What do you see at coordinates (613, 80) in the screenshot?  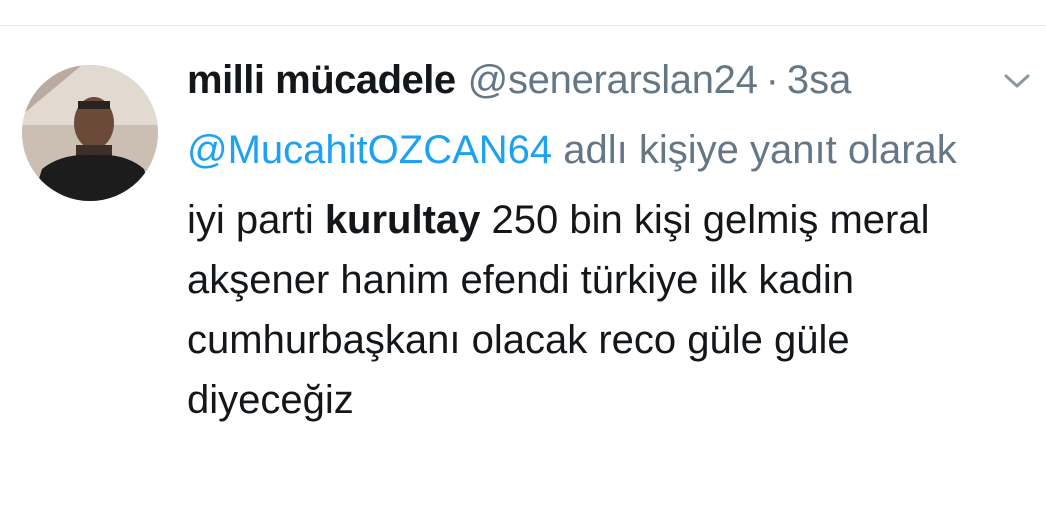 I see `user-handle: @senerarslan24` at bounding box center [613, 80].